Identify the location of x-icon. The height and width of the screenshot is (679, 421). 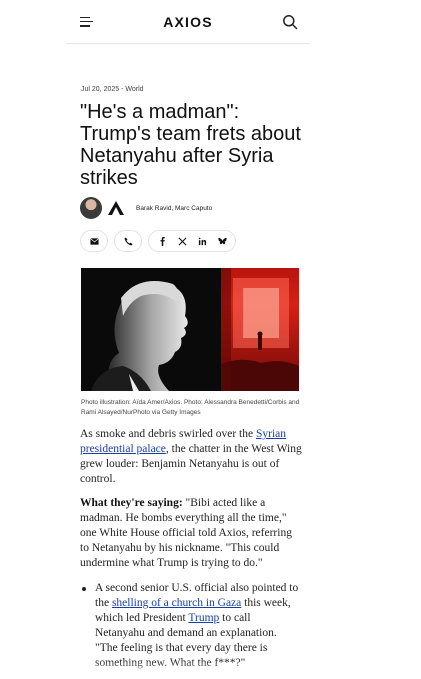
(182, 241).